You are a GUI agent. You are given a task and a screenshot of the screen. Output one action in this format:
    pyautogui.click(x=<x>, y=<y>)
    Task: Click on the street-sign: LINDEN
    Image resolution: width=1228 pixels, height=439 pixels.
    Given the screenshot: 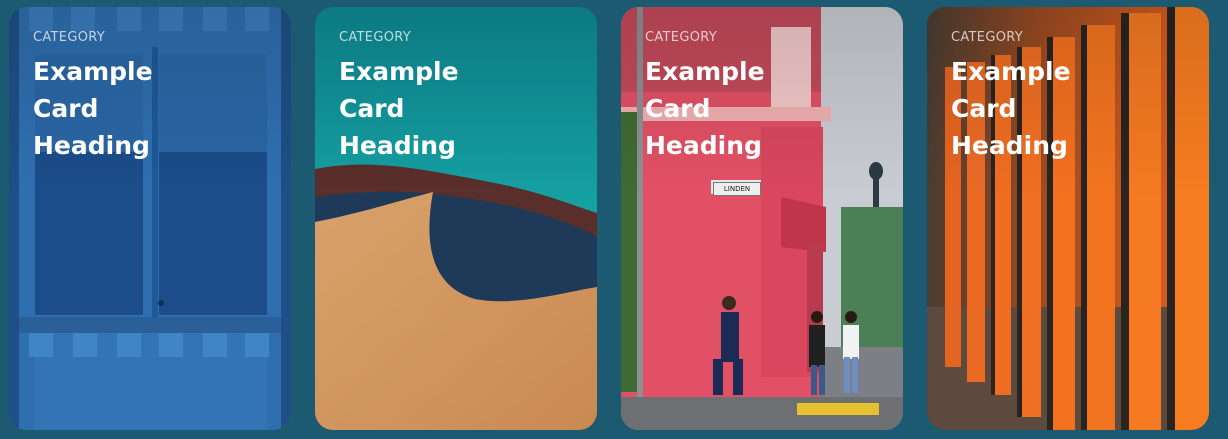 What is the action you would take?
    pyautogui.click(x=737, y=189)
    